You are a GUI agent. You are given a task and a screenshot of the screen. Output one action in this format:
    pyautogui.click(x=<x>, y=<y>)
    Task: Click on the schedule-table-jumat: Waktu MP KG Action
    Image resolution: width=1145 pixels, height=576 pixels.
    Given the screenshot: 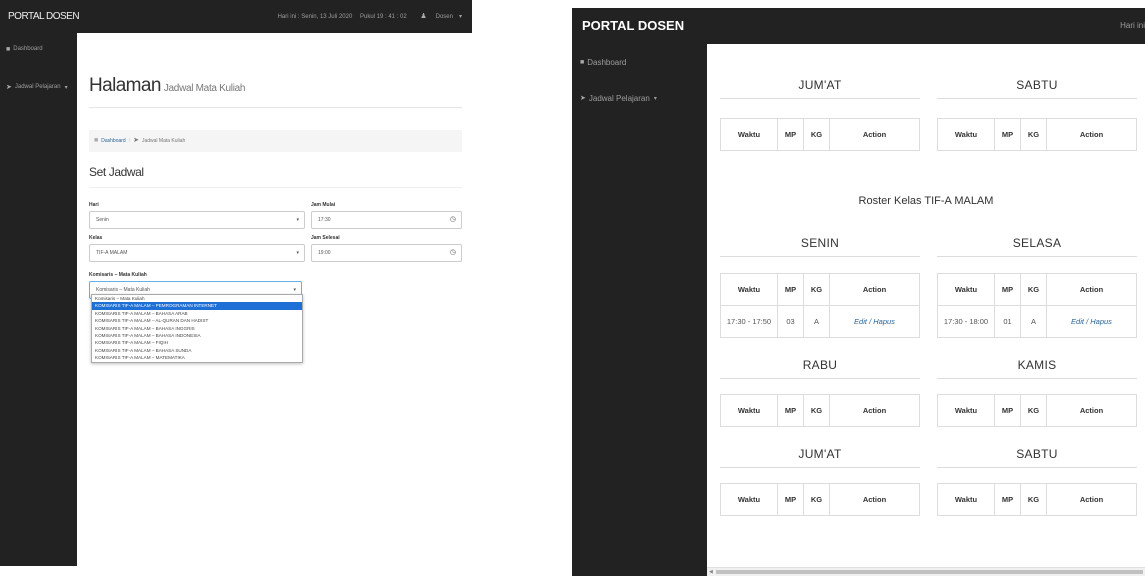 What is the action you would take?
    pyautogui.click(x=820, y=499)
    